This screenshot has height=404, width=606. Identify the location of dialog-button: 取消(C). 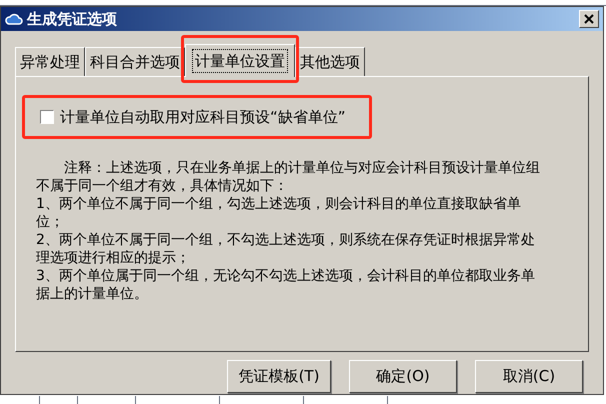
(529, 376).